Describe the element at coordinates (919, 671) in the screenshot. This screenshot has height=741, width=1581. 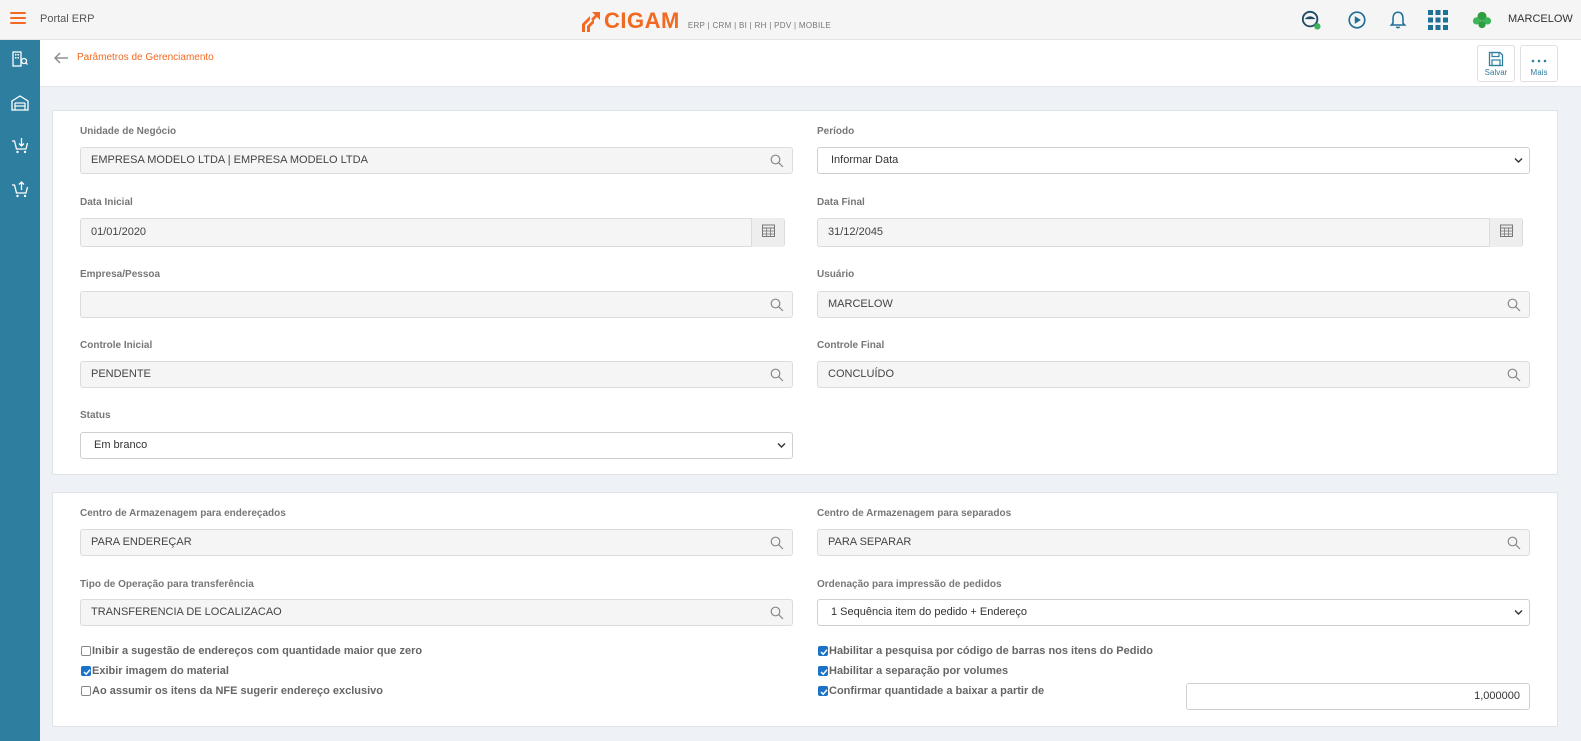
I see `checkbox-label: Habilitar a separação por volumes` at that location.